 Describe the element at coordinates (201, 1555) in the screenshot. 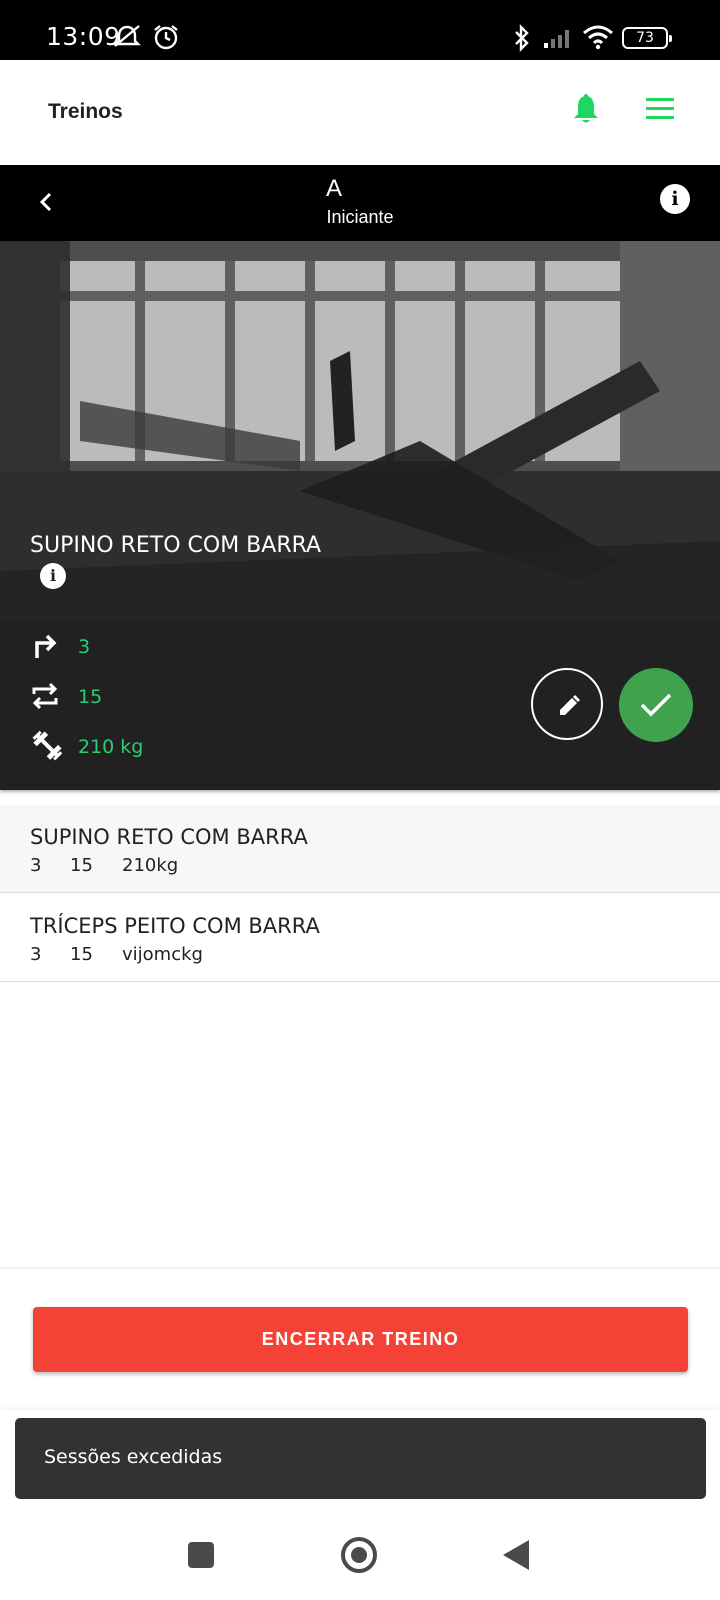

I see `recents-button` at that location.